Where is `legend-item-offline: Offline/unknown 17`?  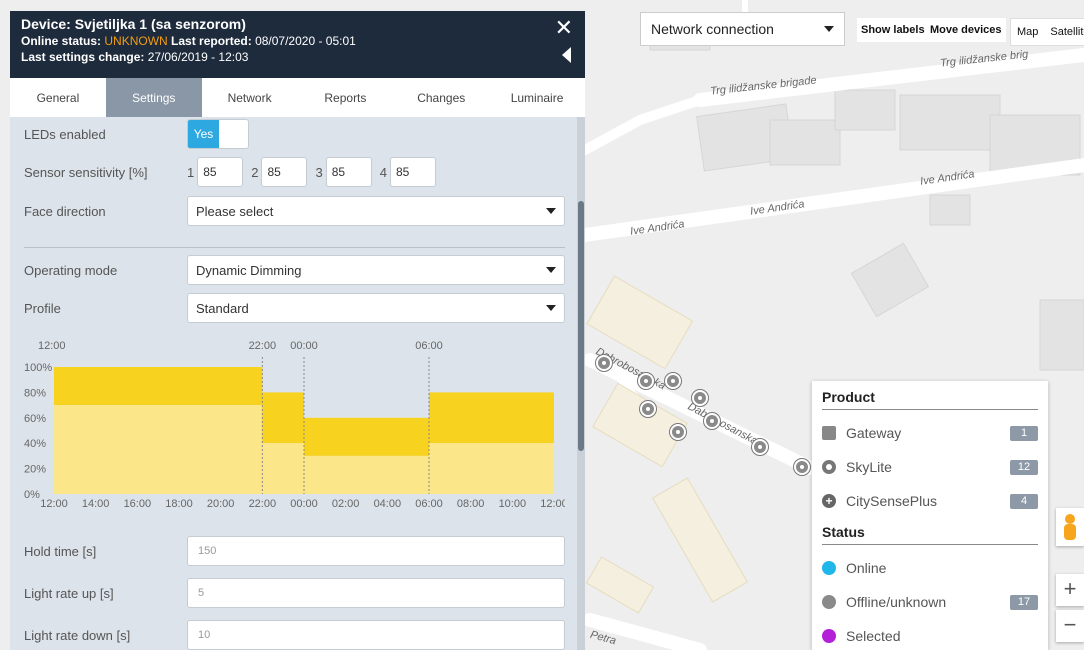
legend-item-offline: Offline/unknown 17 is located at coordinates (930, 602).